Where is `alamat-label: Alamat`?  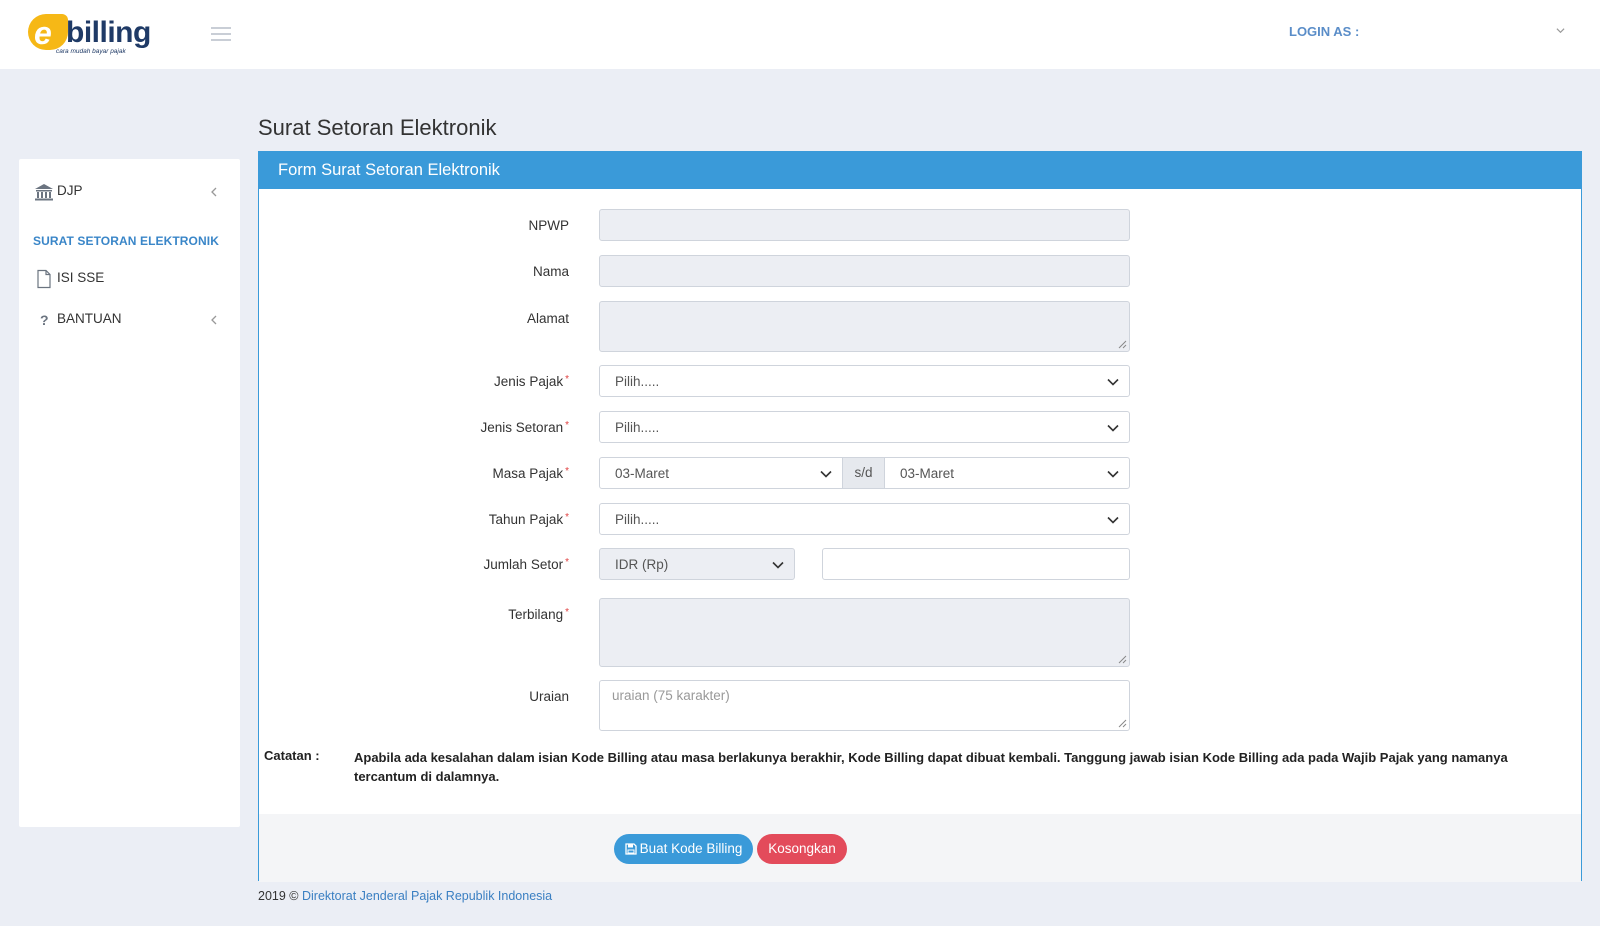 alamat-label: Alamat is located at coordinates (547, 318).